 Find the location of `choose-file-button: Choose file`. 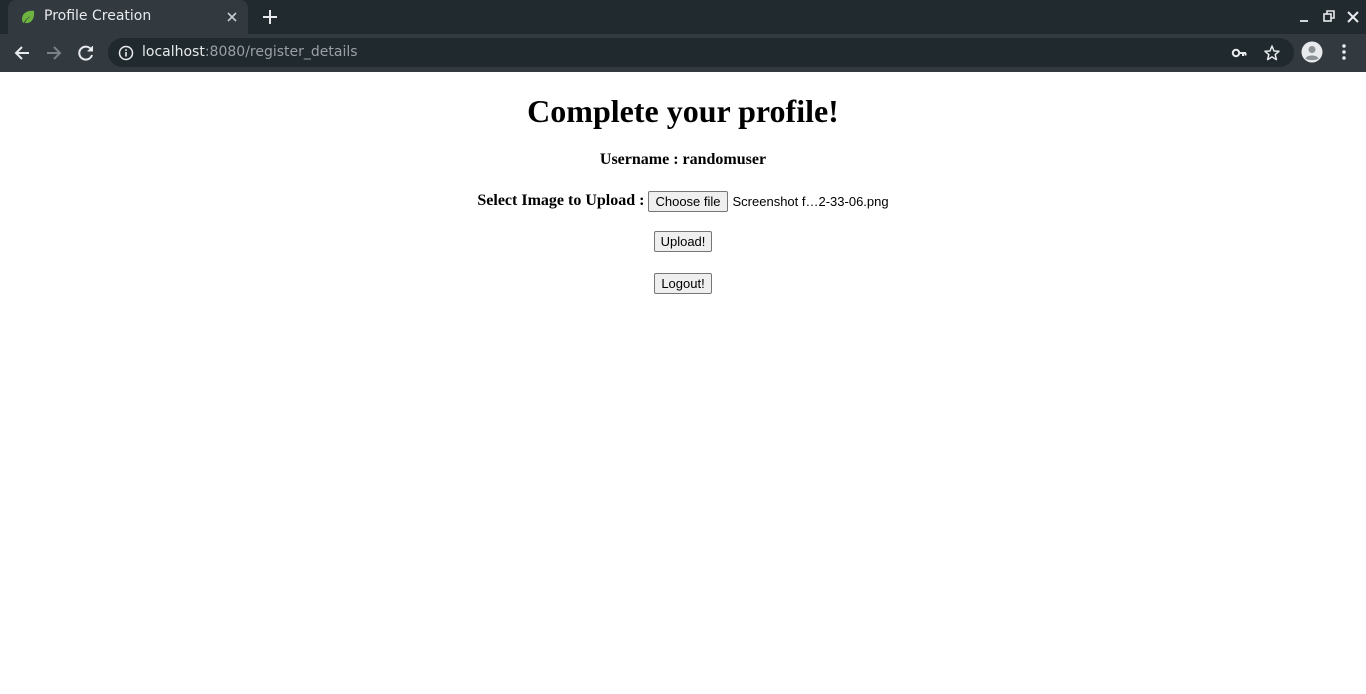

choose-file-button: Choose file is located at coordinates (688, 201).